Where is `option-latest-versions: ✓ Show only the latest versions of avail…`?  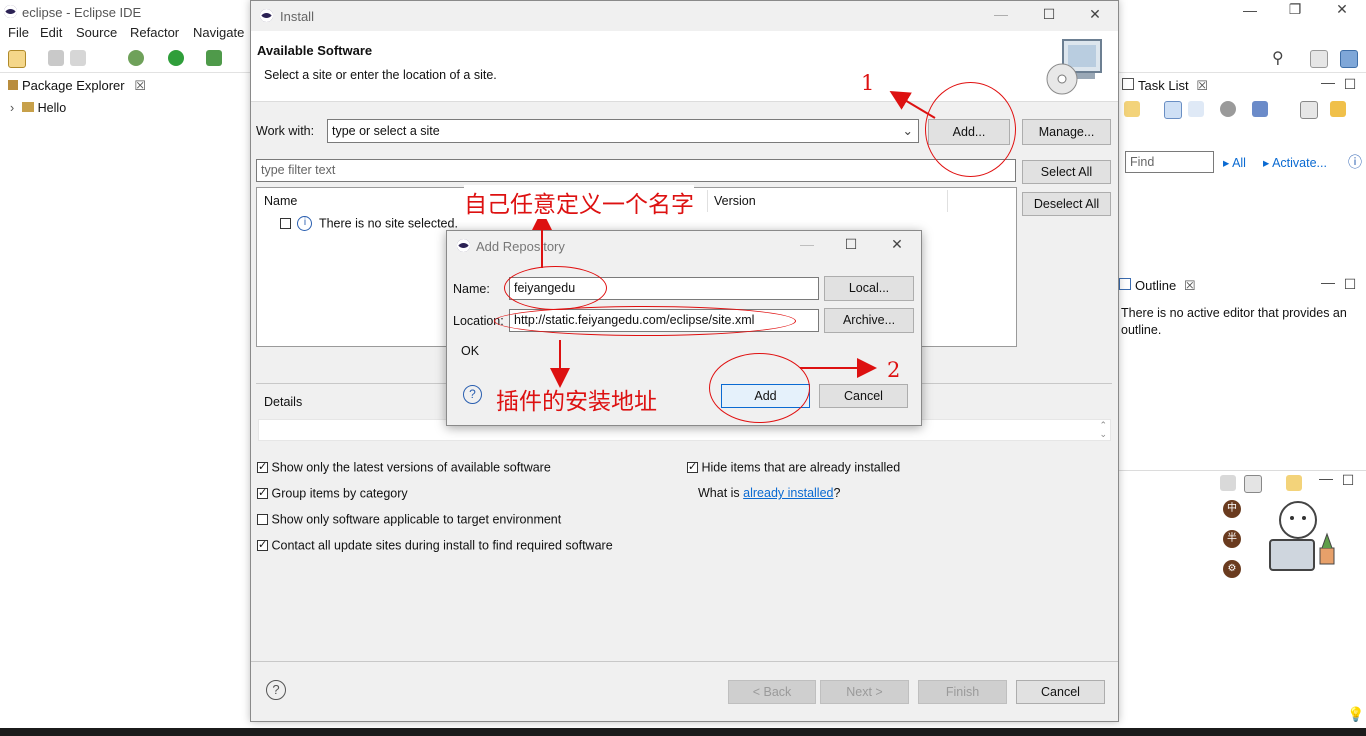 option-latest-versions: ✓ Show only the latest versions of avail… is located at coordinates (404, 467).